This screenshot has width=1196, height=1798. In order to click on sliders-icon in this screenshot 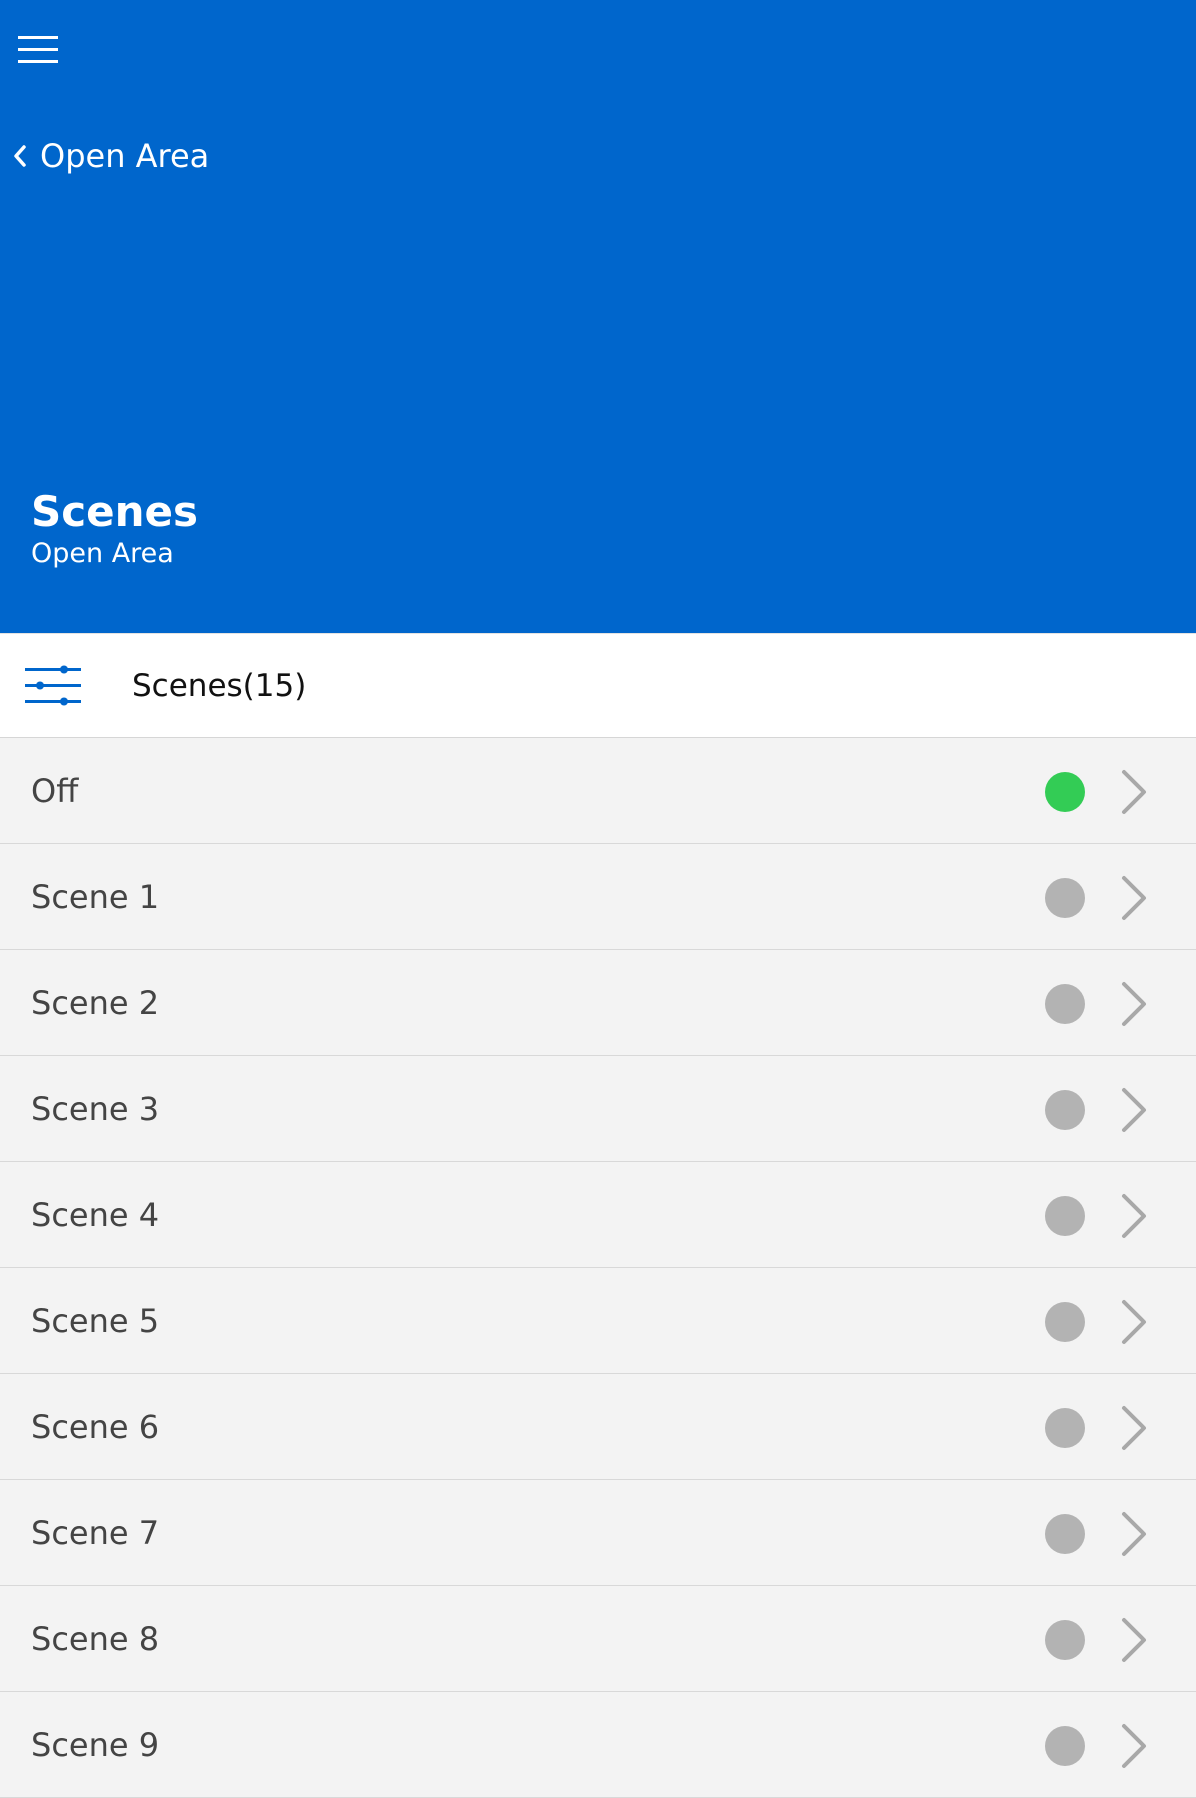, I will do `click(53, 686)`.